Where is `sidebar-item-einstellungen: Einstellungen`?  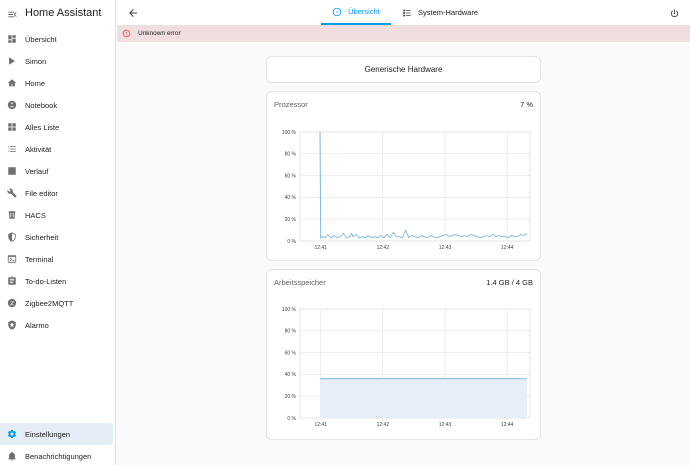 sidebar-item-einstellungen: Einstellungen is located at coordinates (56, 434).